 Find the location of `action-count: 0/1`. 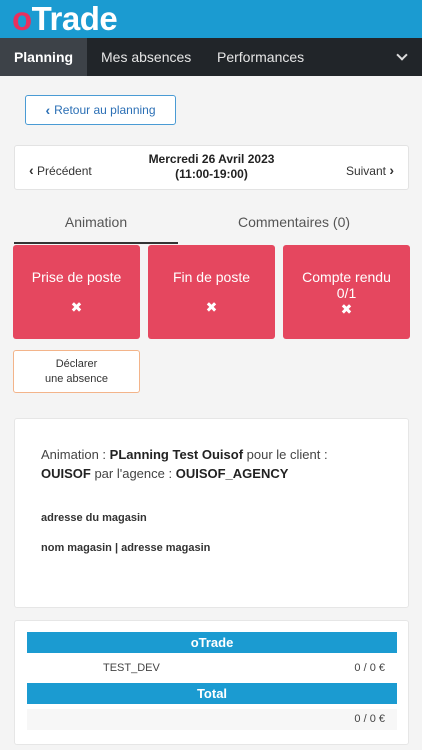

action-count: 0/1 is located at coordinates (346, 293).